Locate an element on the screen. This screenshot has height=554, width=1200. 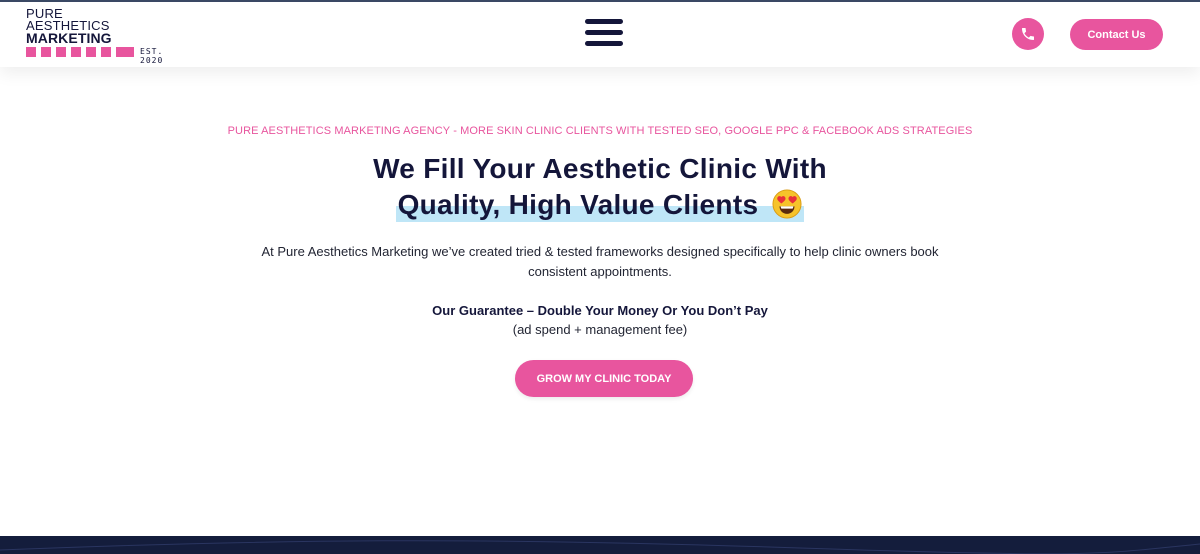
phone-button is located at coordinates (1028, 34).